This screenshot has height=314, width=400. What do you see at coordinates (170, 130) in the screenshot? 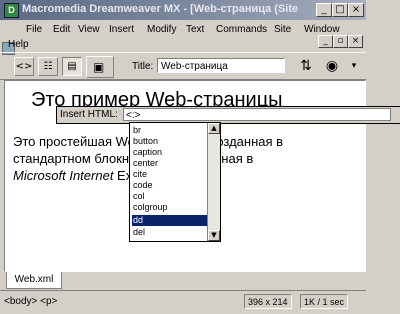
I see `list-item: br` at bounding box center [170, 130].